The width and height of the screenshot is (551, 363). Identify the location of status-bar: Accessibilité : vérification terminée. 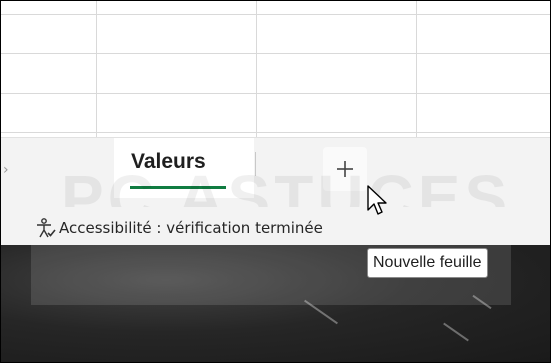
(275, 226).